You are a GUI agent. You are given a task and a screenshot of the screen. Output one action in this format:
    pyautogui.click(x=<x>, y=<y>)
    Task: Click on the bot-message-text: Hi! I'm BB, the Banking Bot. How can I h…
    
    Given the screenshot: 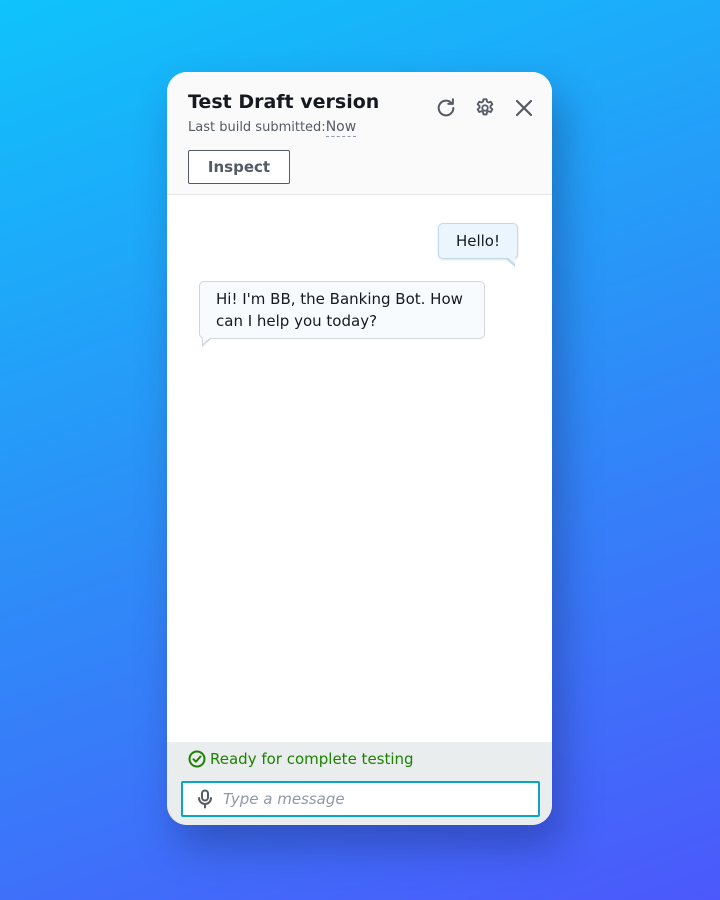 What is the action you would take?
    pyautogui.click(x=339, y=310)
    